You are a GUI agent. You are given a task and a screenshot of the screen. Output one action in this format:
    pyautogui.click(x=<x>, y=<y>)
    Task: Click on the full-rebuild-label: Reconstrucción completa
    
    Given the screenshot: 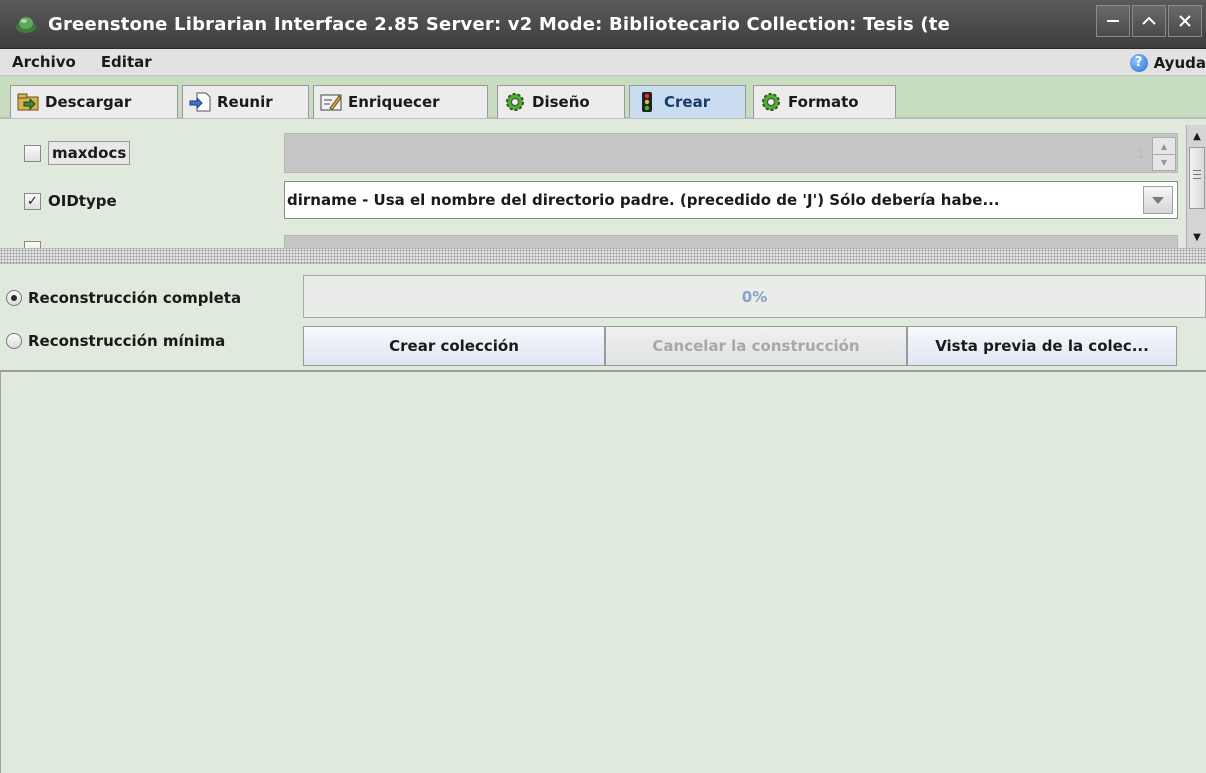 What is the action you would take?
    pyautogui.click(x=135, y=298)
    